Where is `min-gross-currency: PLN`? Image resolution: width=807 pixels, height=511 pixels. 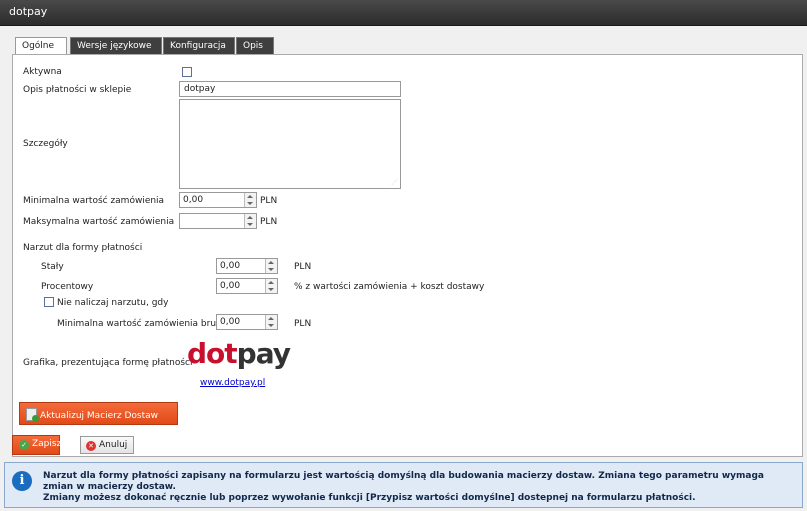
min-gross-currency: PLN is located at coordinates (303, 324).